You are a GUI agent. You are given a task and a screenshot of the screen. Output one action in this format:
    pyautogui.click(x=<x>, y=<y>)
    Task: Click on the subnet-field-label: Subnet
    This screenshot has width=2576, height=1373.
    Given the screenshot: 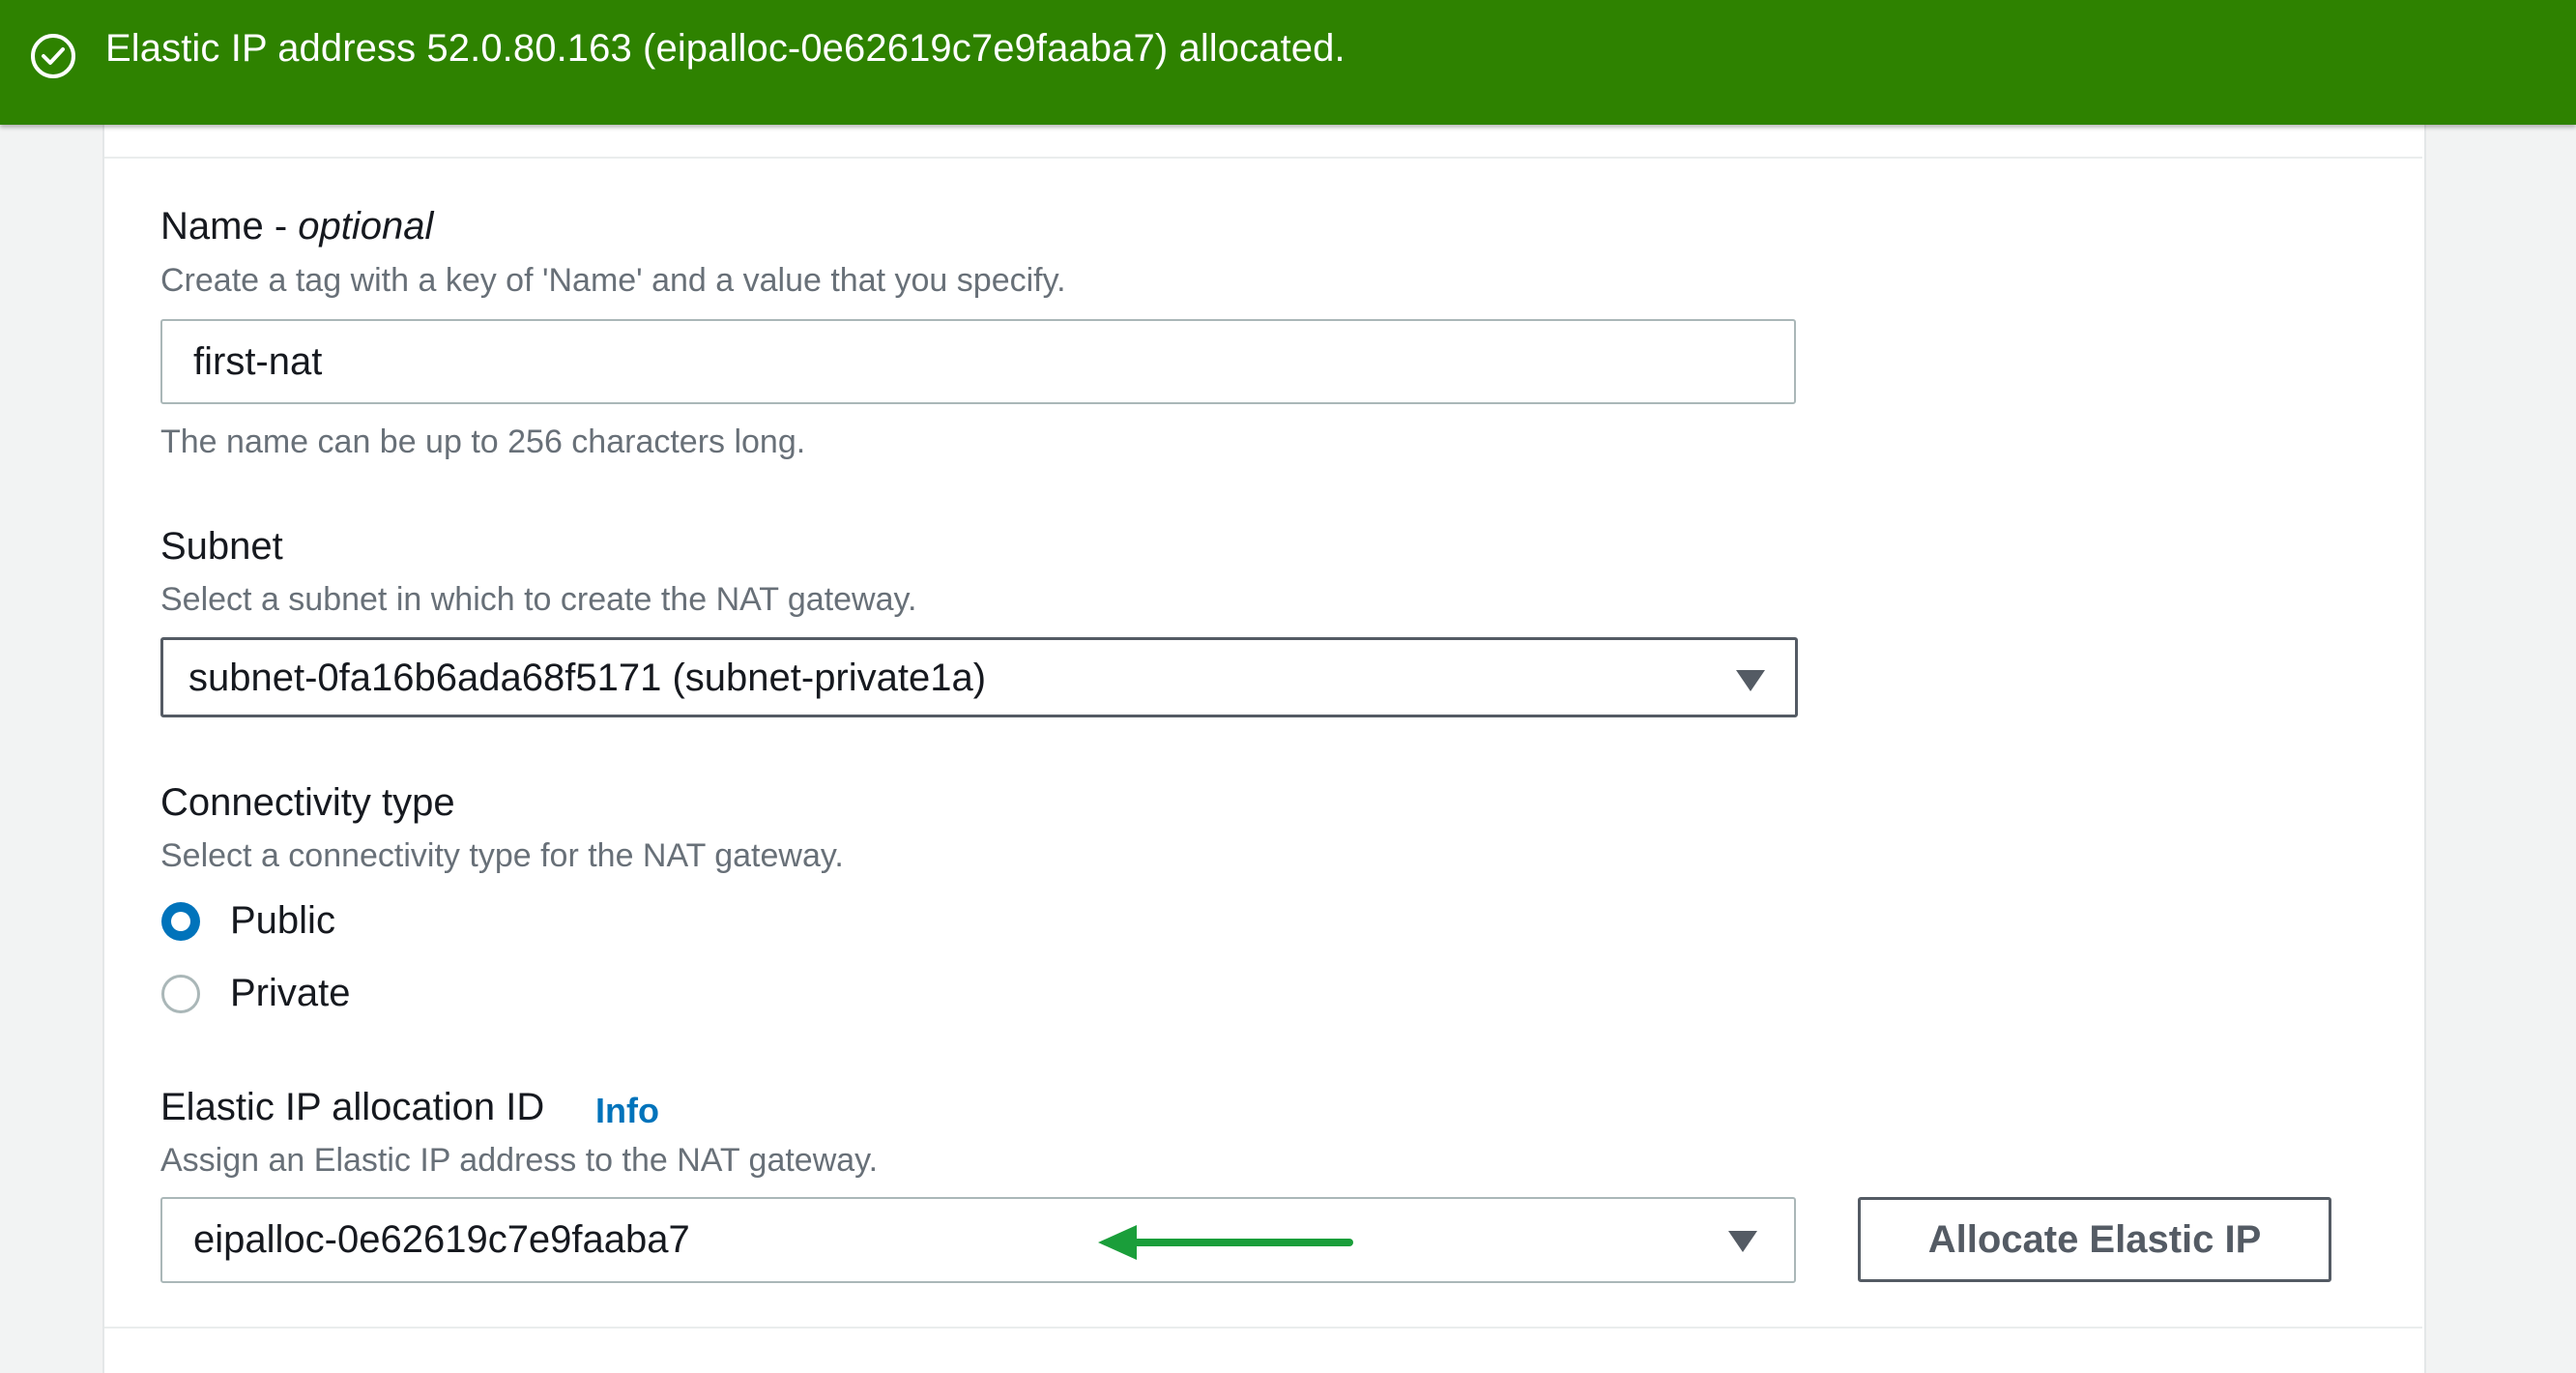 What is the action you would take?
    pyautogui.click(x=221, y=547)
    